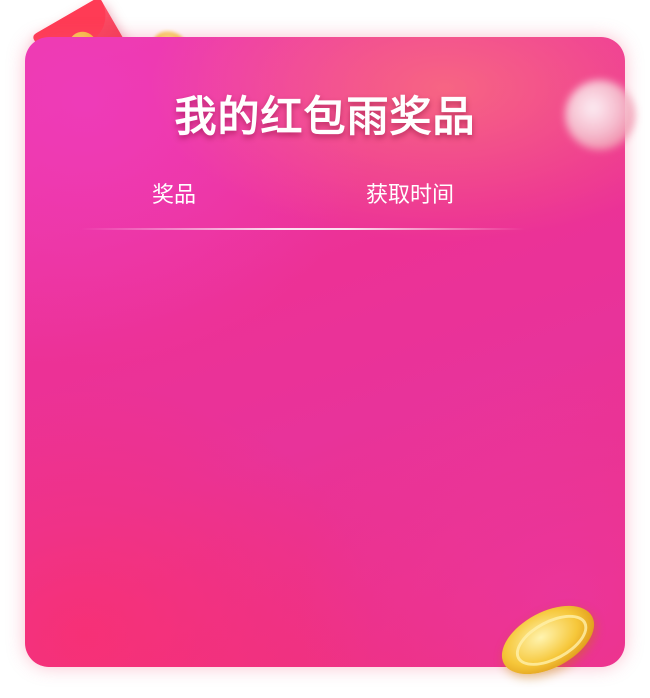 The width and height of the screenshot is (650, 698). I want to click on column-header-prize: 奖品, so click(174, 195).